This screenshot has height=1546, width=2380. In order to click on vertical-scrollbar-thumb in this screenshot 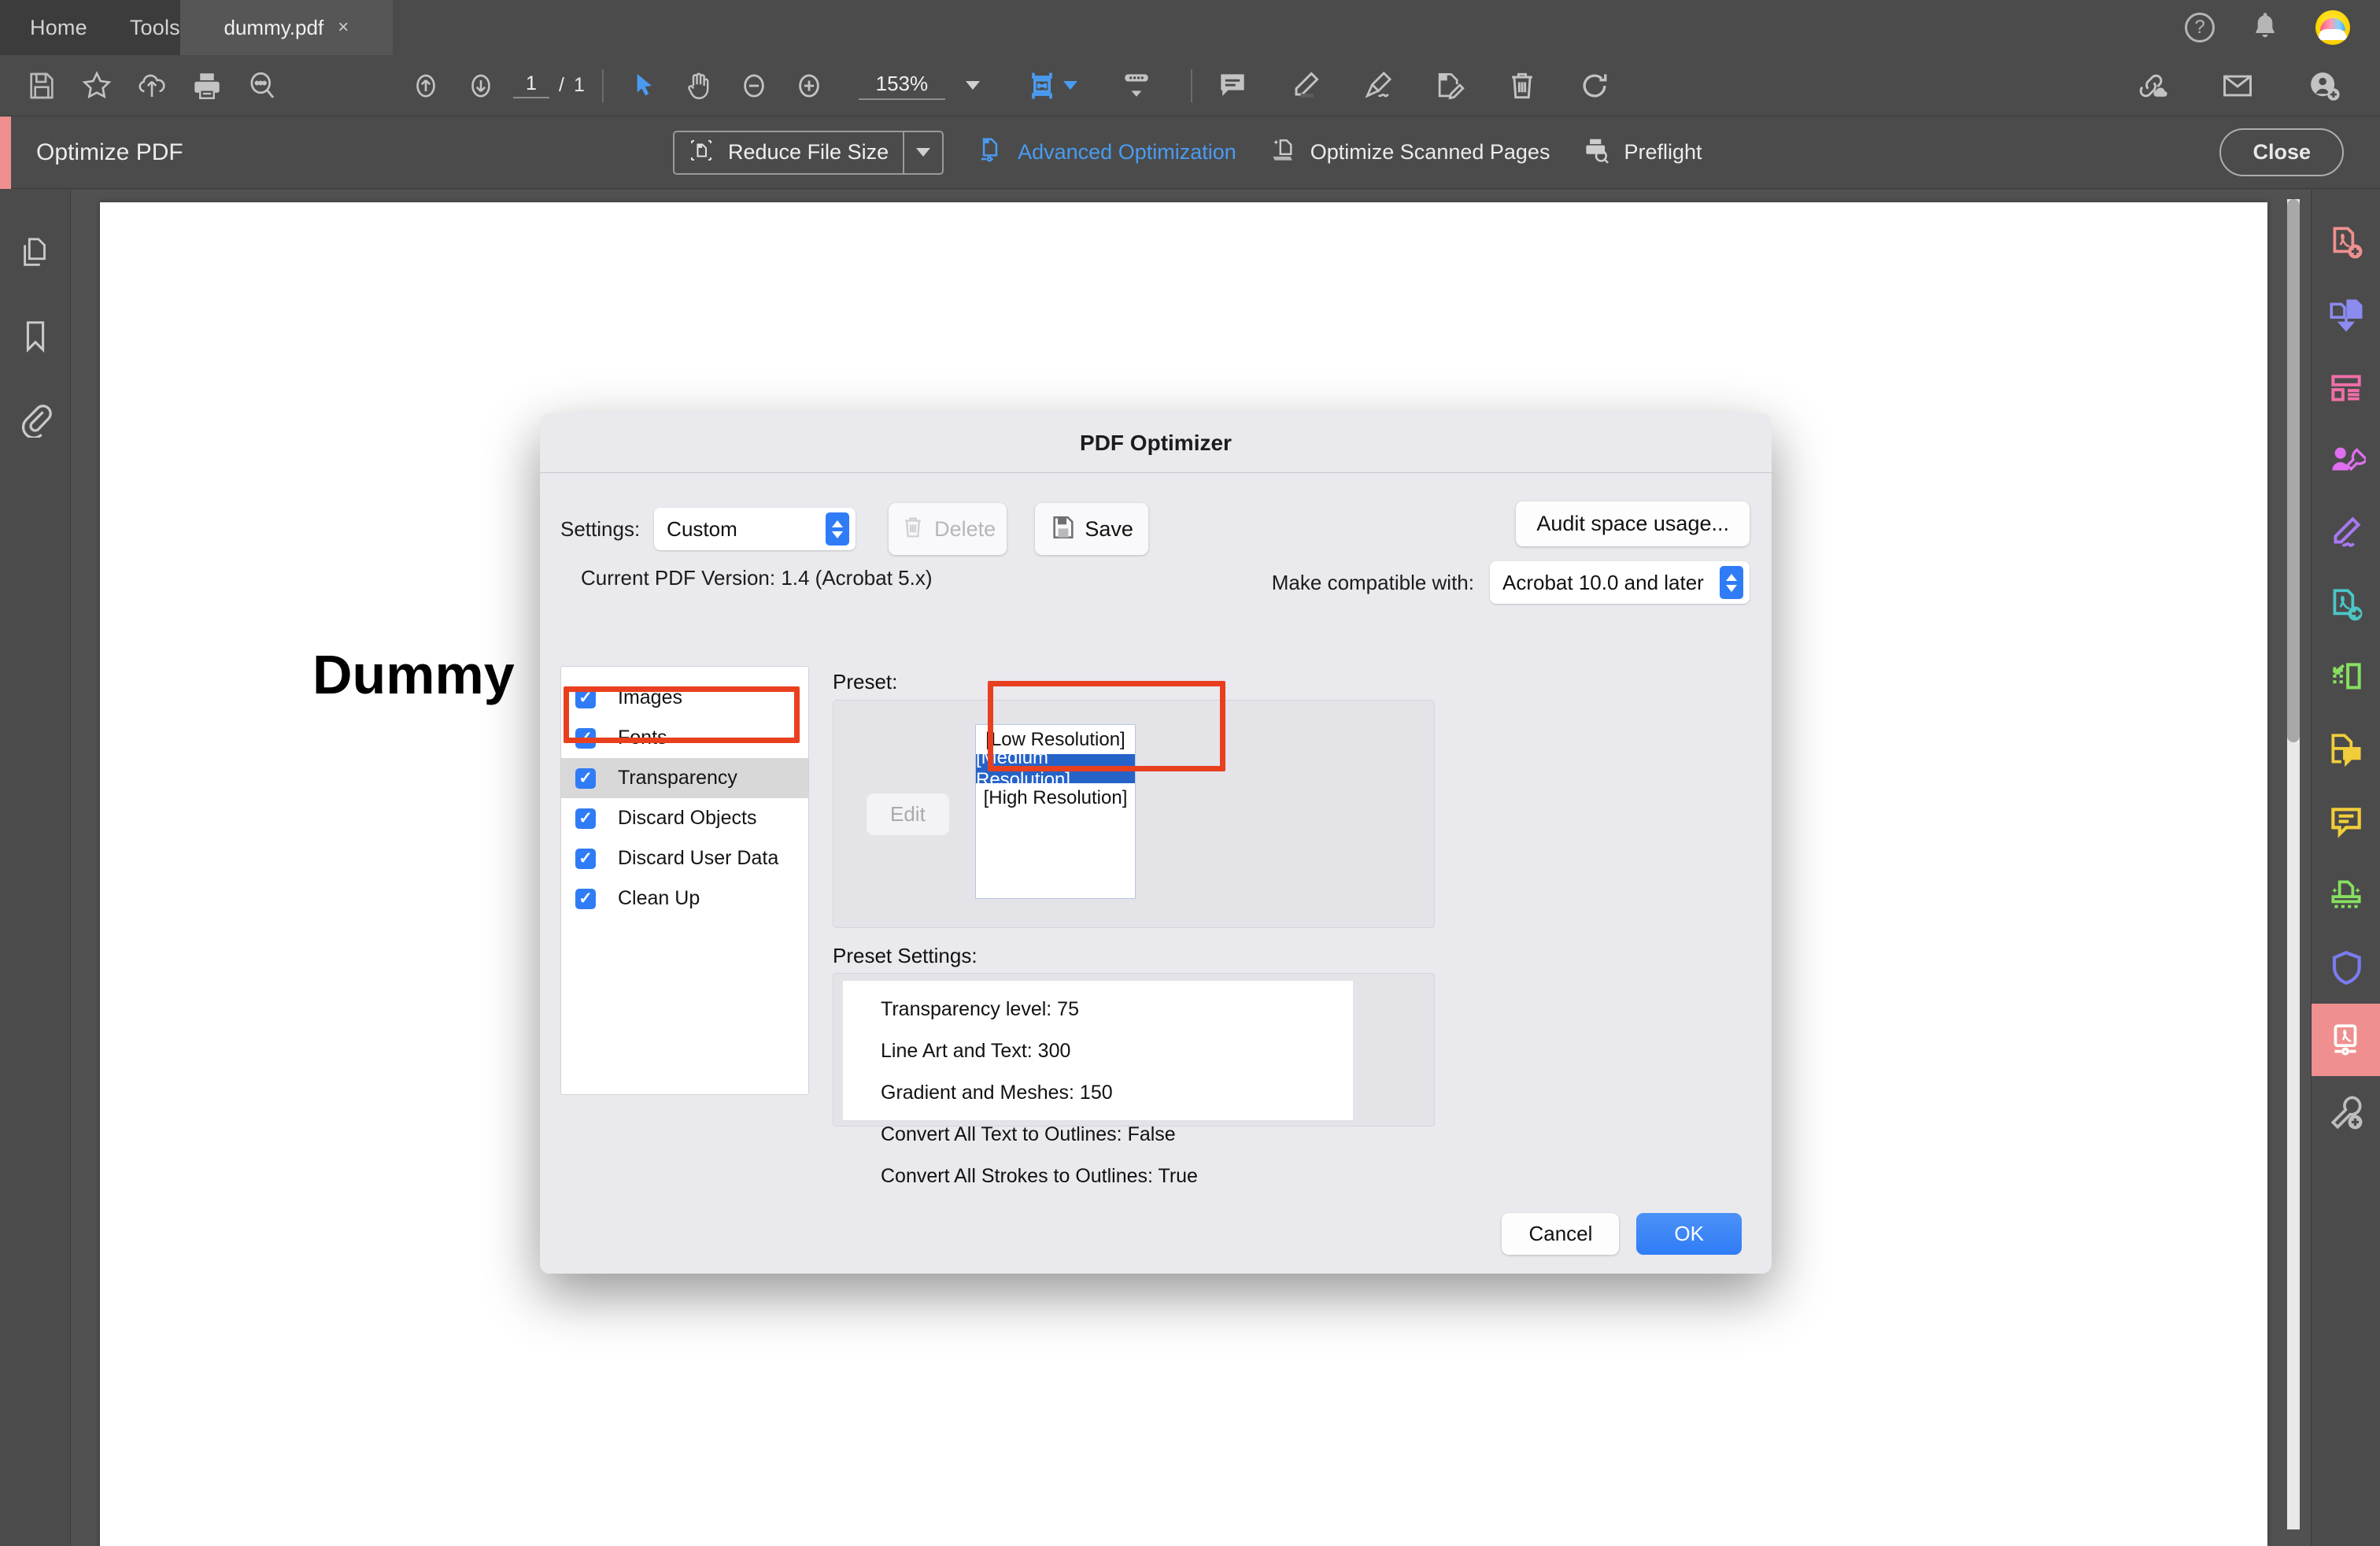, I will do `click(2293, 470)`.